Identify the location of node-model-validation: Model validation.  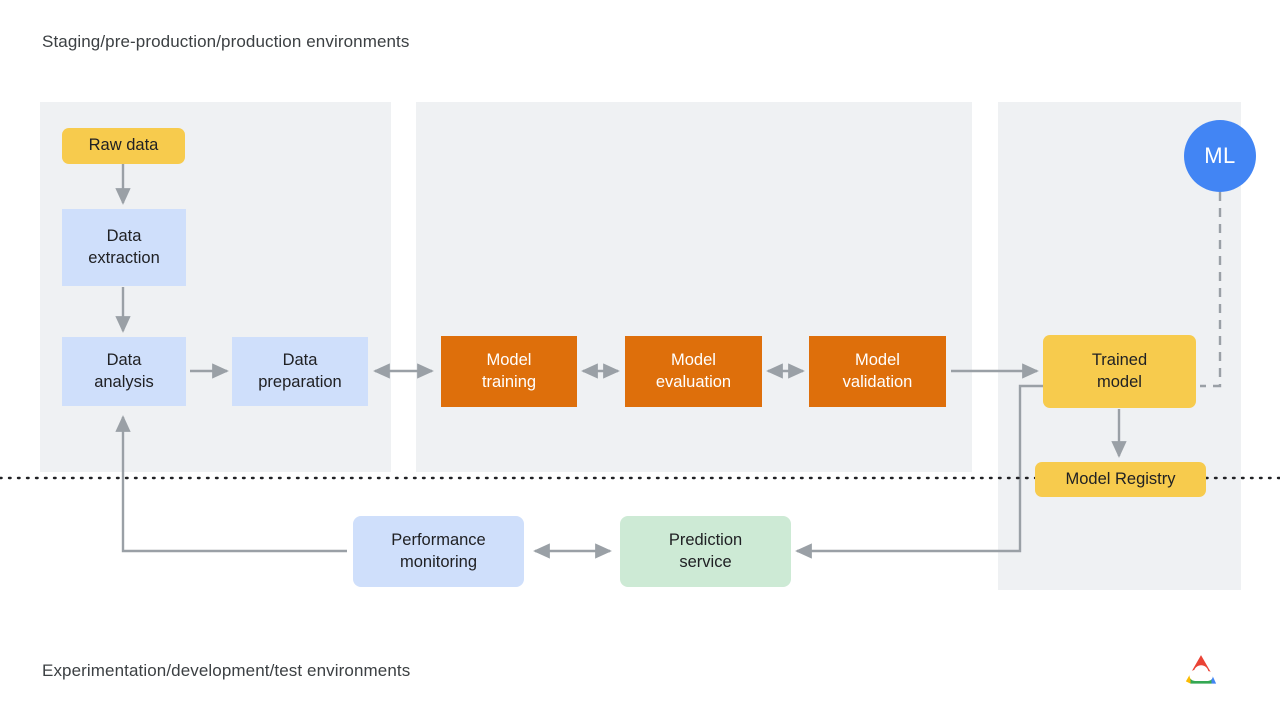
(877, 371).